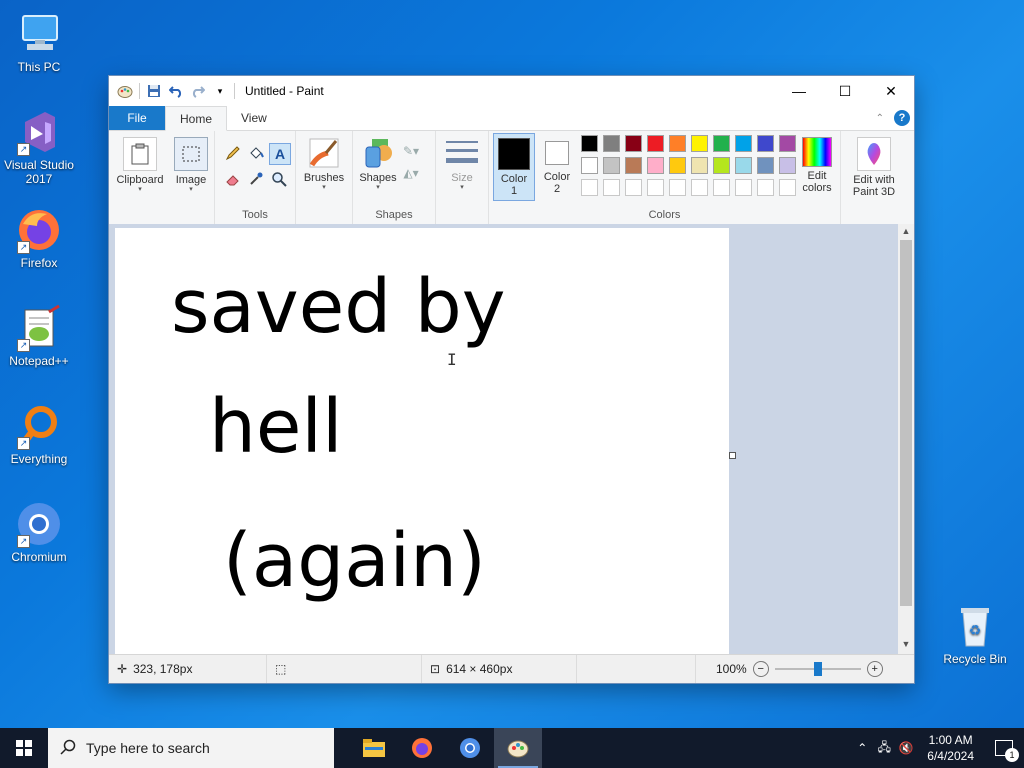  What do you see at coordinates (39, 67) in the screenshot?
I see `desktop-icon-label: This PC` at bounding box center [39, 67].